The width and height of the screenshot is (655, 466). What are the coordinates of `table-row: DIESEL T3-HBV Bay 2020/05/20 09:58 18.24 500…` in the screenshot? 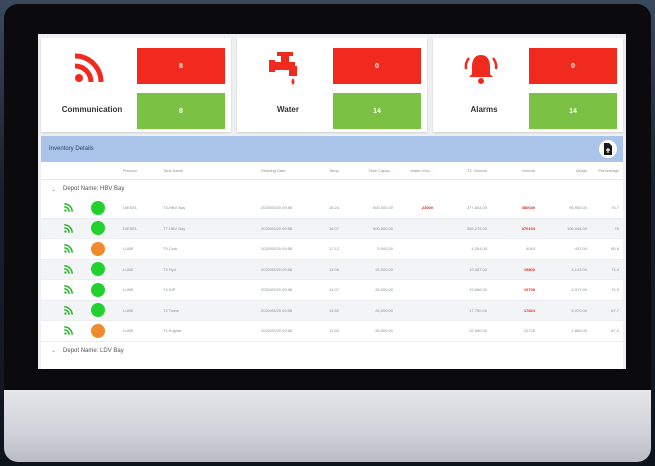 It's located at (332, 208).